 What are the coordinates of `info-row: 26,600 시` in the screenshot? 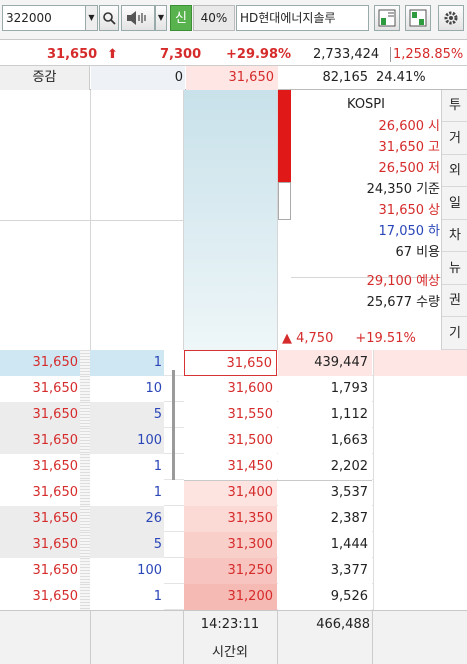 It's located at (409, 127).